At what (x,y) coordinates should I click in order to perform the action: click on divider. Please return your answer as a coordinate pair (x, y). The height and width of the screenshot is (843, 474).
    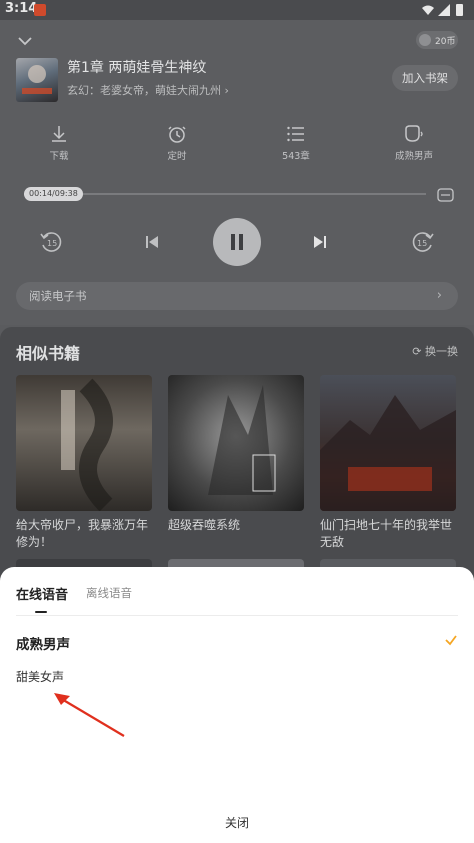
    Looking at the image, I should click on (237, 615).